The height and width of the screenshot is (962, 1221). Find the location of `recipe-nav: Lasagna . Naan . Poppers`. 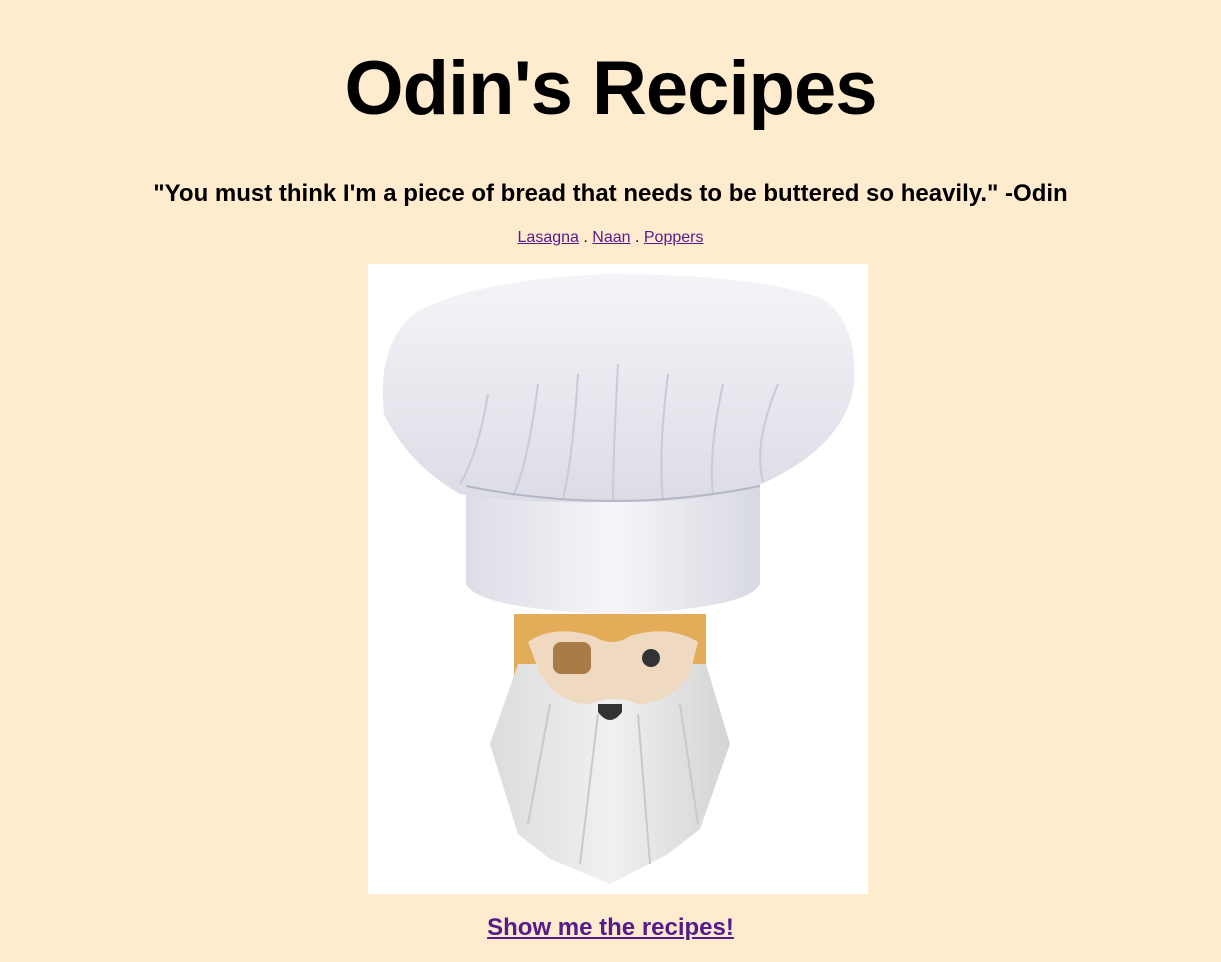

recipe-nav: Lasagna . Naan . Poppers is located at coordinates (610, 238).